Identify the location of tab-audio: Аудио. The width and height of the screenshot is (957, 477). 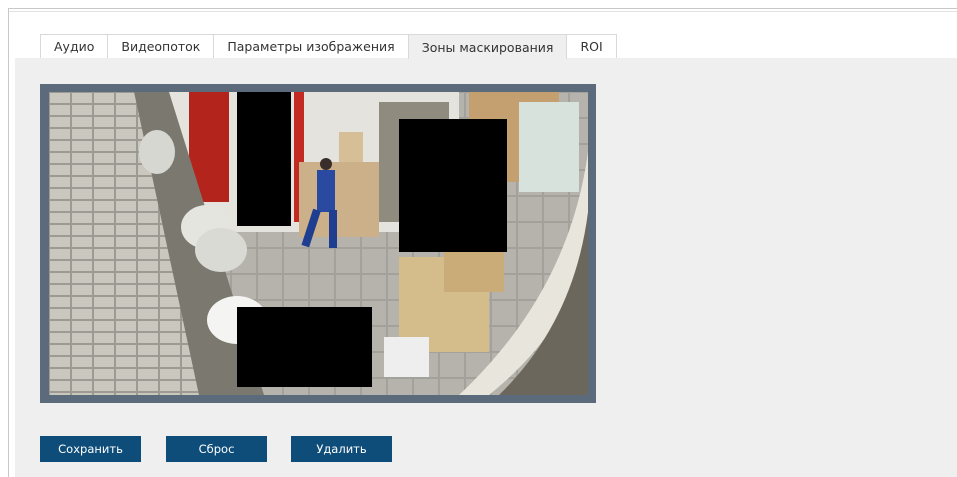
(74, 46).